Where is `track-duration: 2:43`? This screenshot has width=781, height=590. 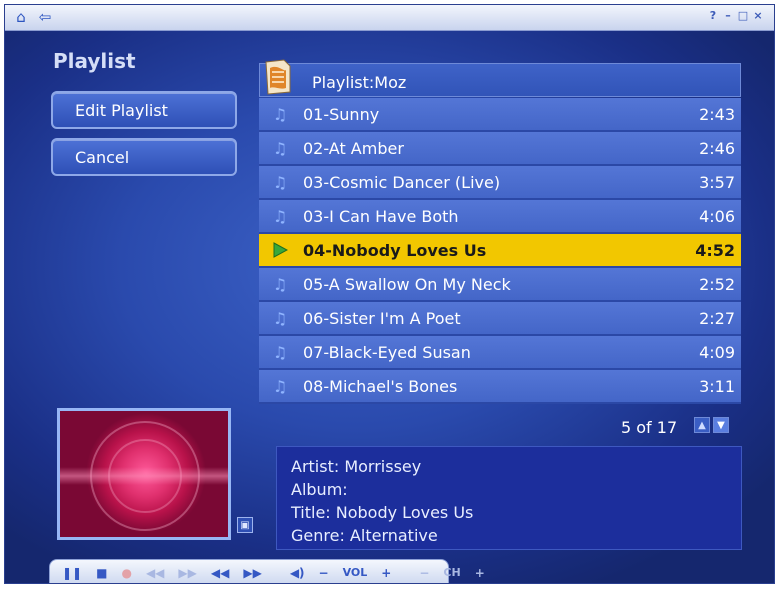 track-duration: 2:43 is located at coordinates (717, 114).